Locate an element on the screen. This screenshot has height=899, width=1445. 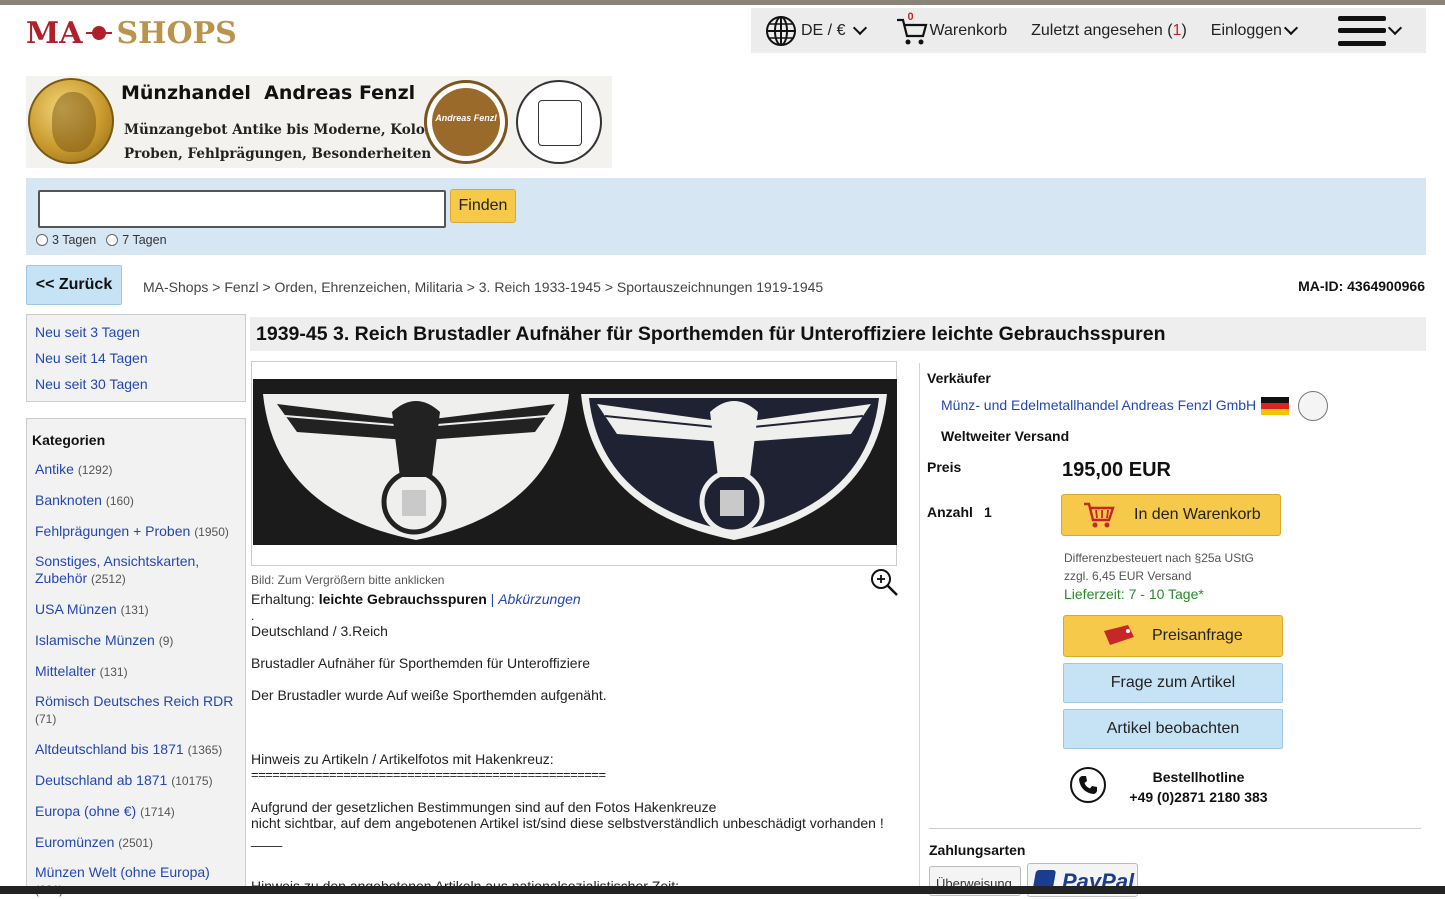
category-count: (1365) is located at coordinates (205, 750).